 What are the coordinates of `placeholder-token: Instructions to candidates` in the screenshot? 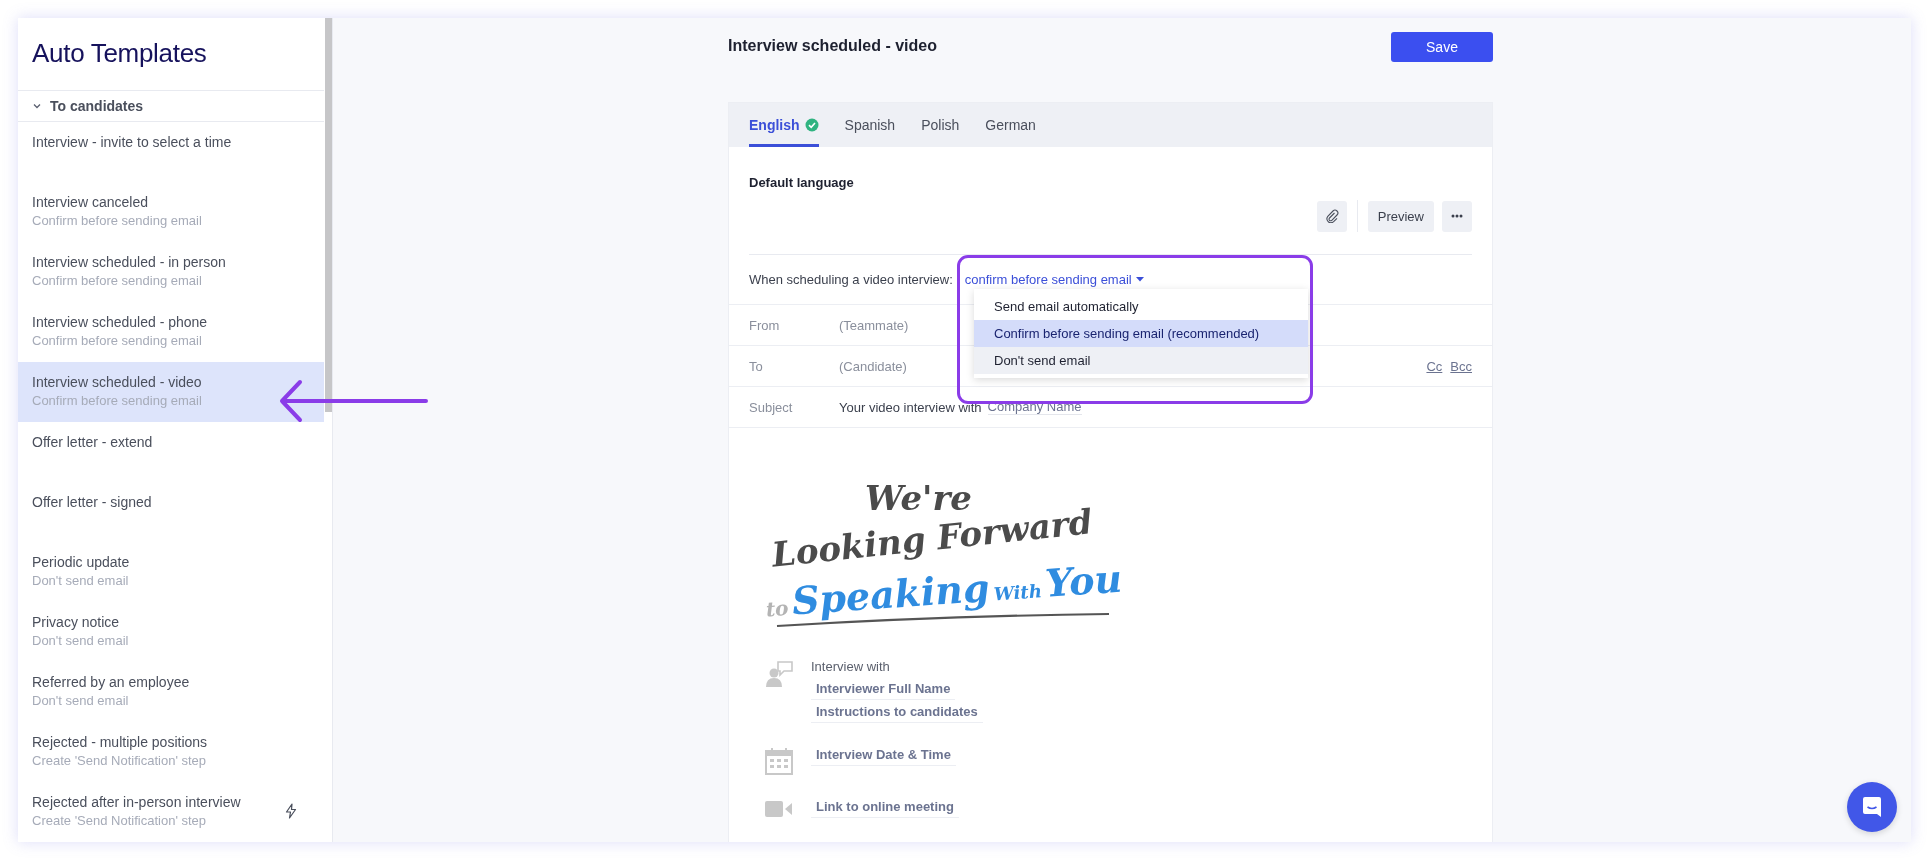 It's located at (897, 712).